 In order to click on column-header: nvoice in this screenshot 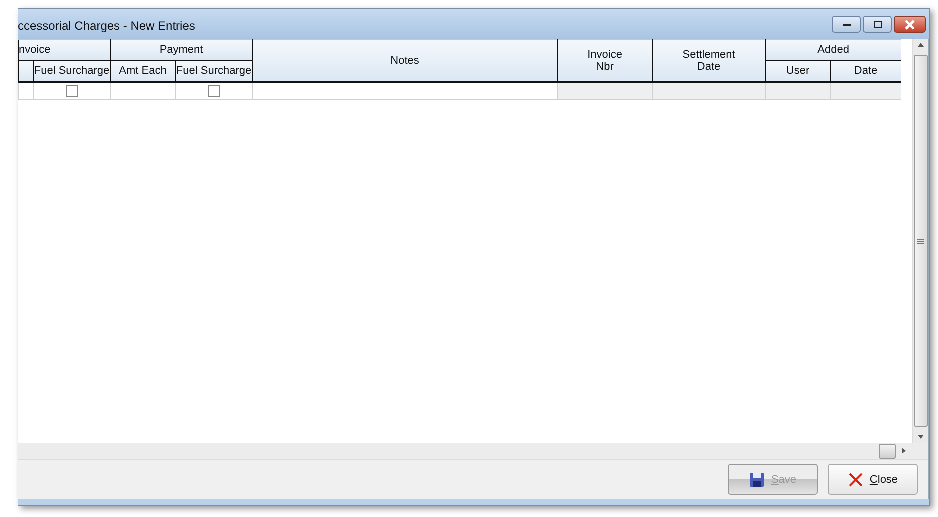, I will do `click(64, 50)`.